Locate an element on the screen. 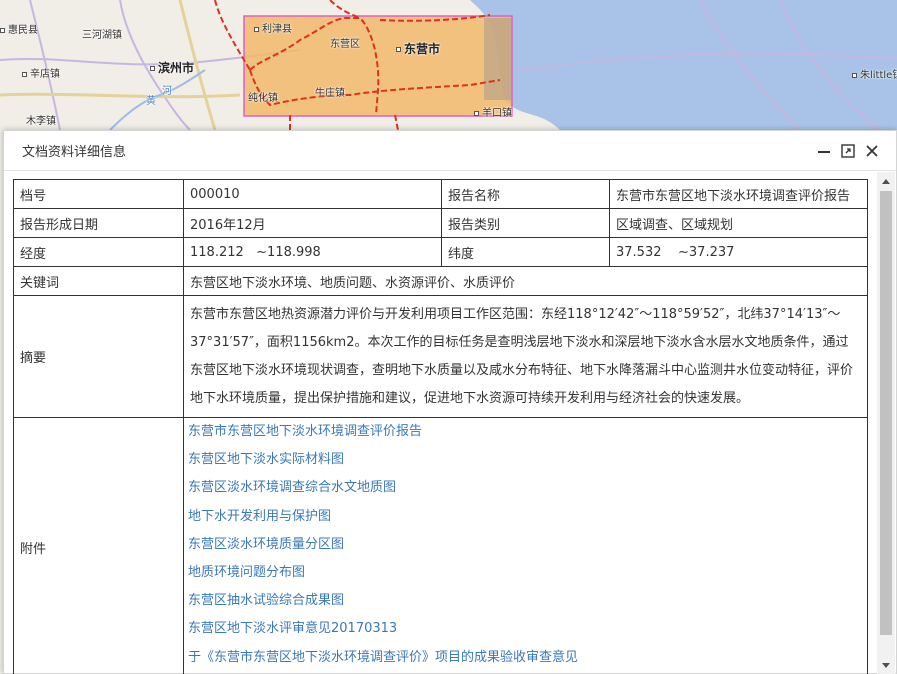 Image resolution: width=897 pixels, height=674 pixels. scroll-up-icon is located at coordinates (886, 181).